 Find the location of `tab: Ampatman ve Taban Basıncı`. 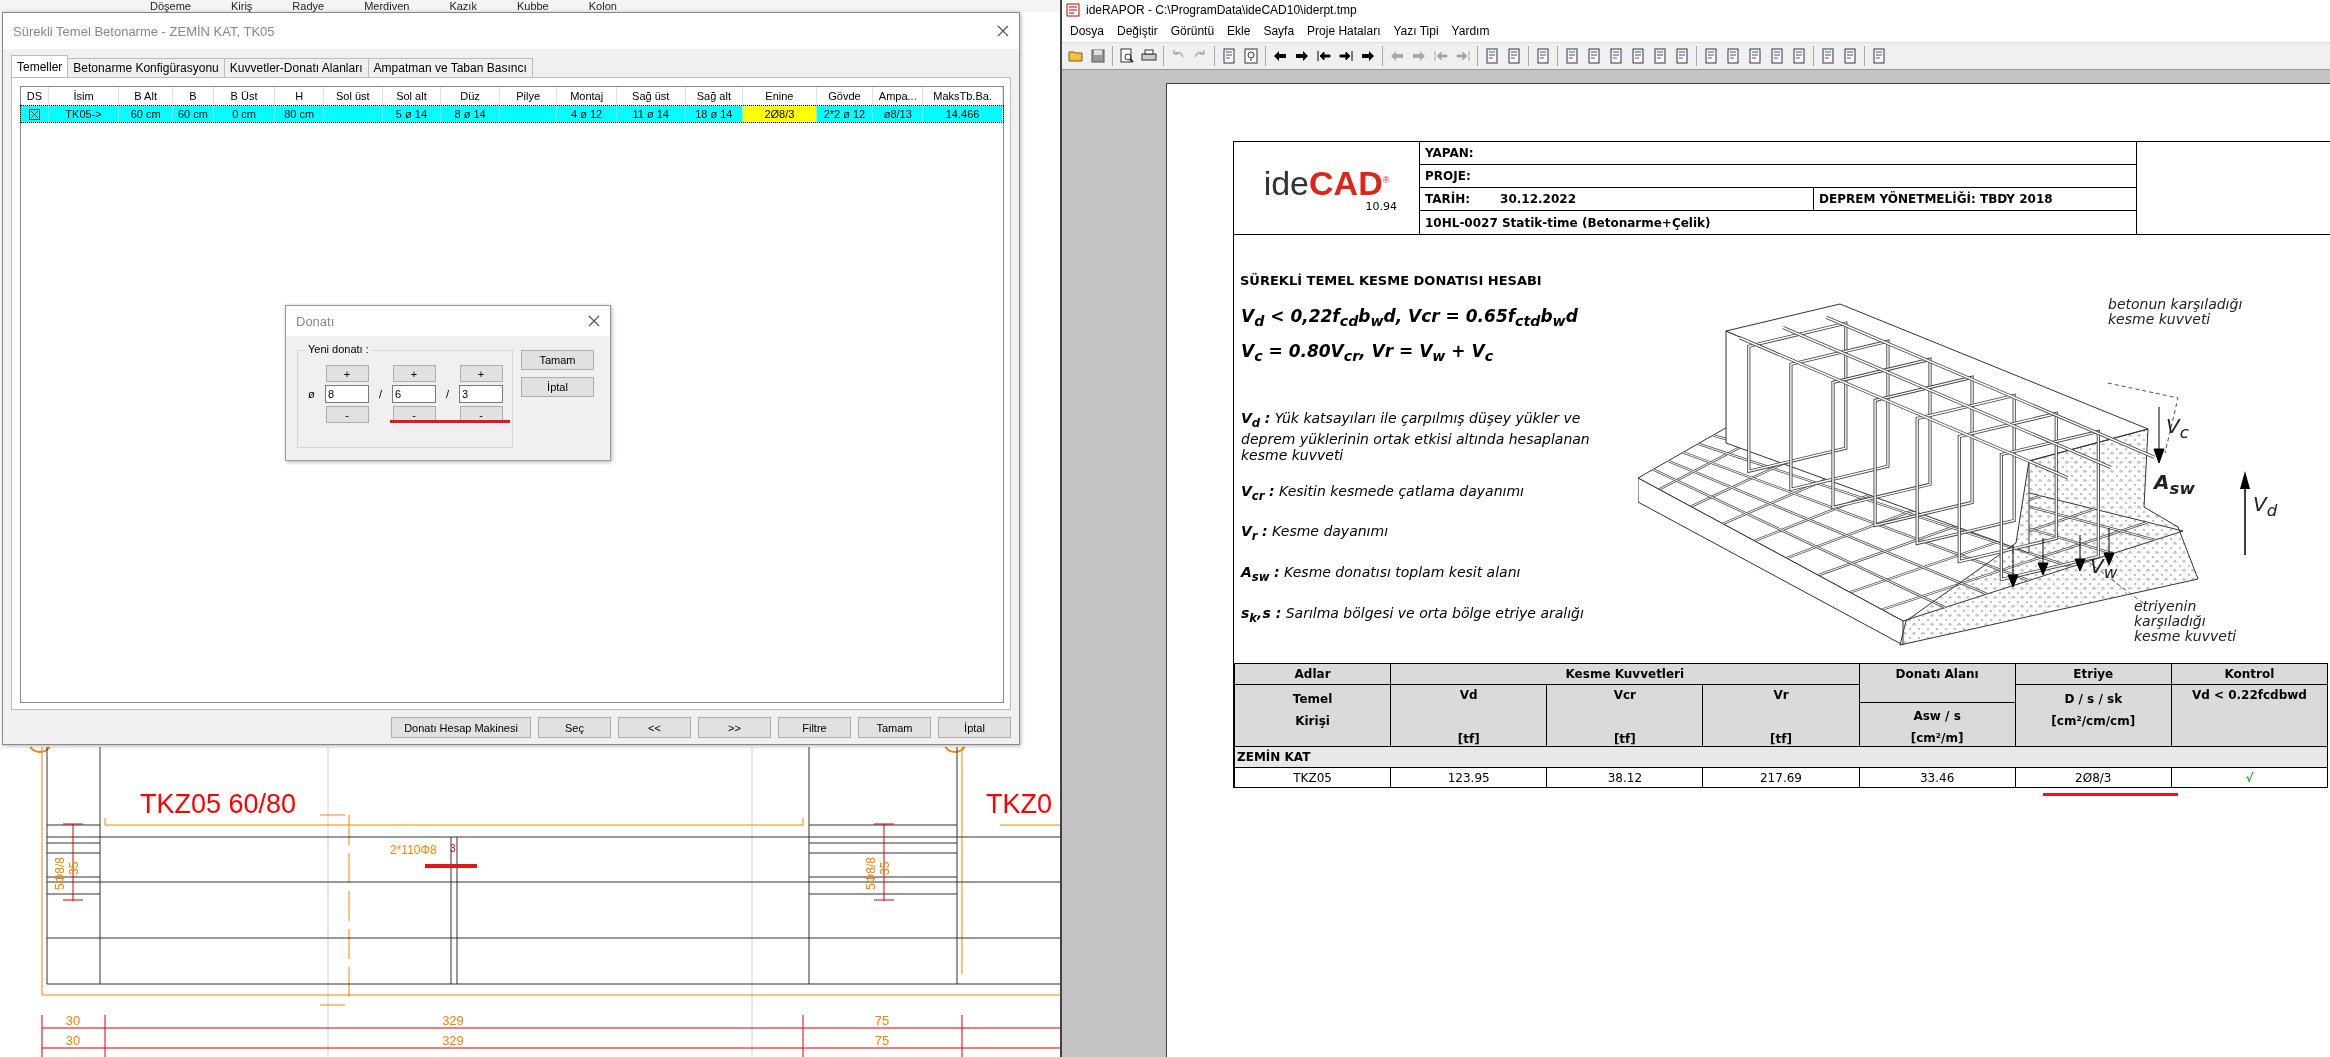

tab: Ampatman ve Taban Basıncı is located at coordinates (450, 67).